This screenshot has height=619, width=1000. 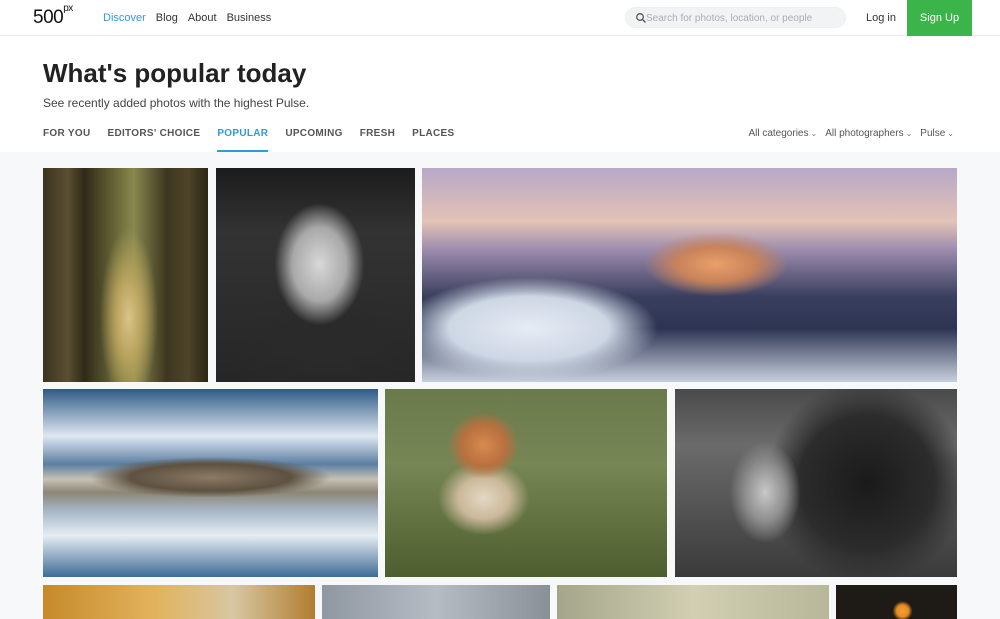 What do you see at coordinates (778, 133) in the screenshot?
I see `filter-categories-label: All categories` at bounding box center [778, 133].